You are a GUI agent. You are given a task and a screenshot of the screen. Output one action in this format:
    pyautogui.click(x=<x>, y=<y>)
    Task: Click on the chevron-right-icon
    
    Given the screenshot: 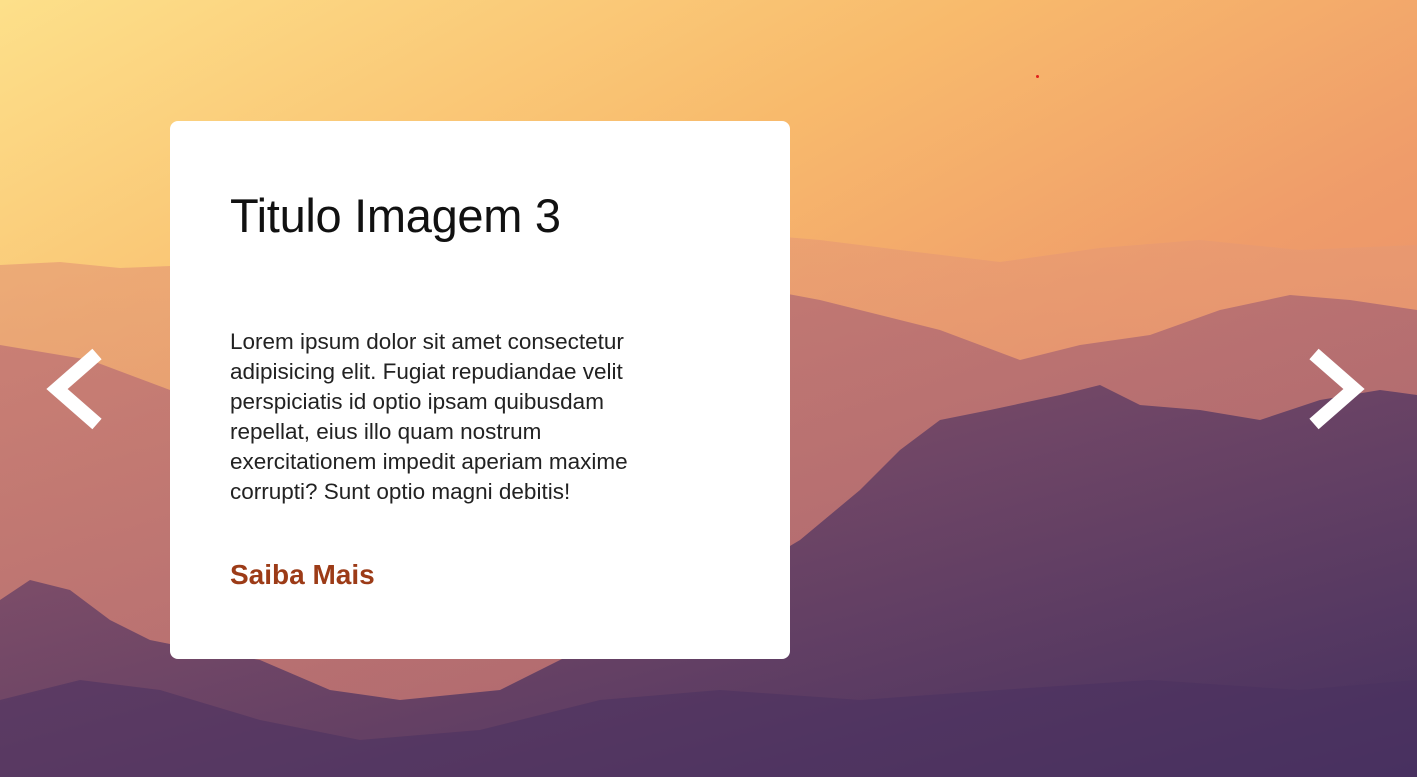 What is the action you would take?
    pyautogui.click(x=1337, y=389)
    